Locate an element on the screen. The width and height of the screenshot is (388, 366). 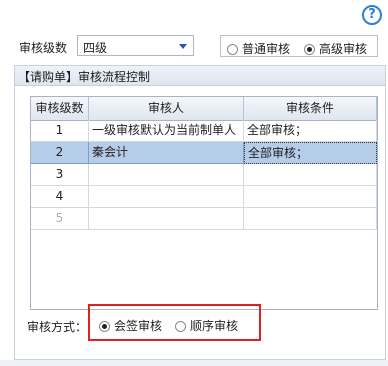
table-row: 1 一级审核默认为当前制单人 全部审核； is located at coordinates (204, 131).